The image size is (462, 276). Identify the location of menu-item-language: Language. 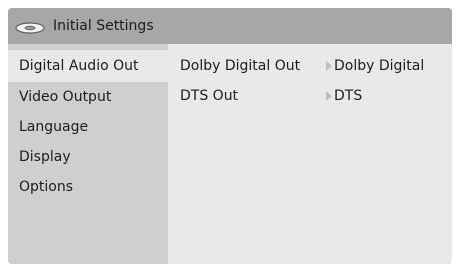
(88, 127).